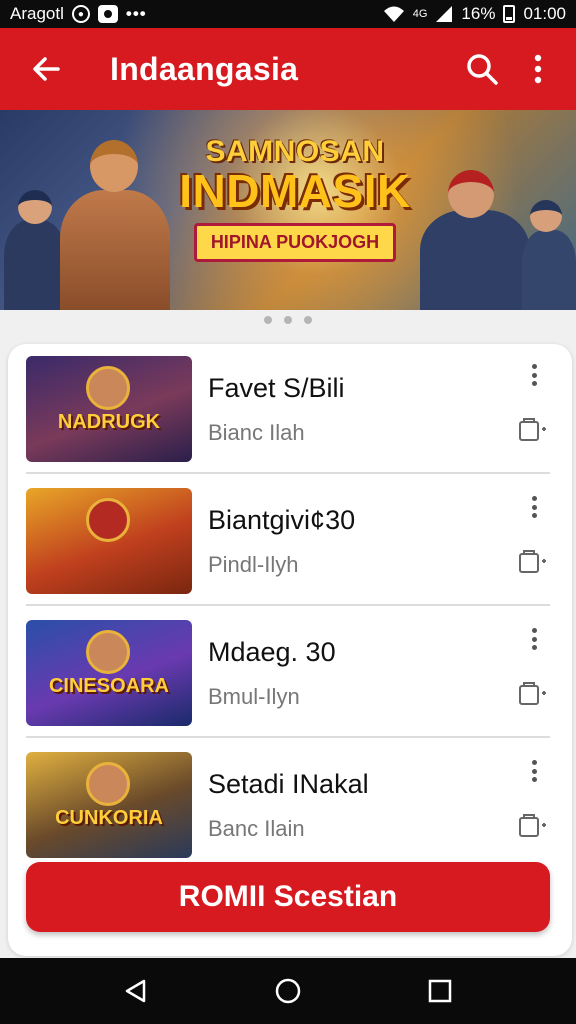 The height and width of the screenshot is (1024, 576). I want to click on list-item-text: Mdaeg. 30 Bmul-Ilyn, so click(359, 673).